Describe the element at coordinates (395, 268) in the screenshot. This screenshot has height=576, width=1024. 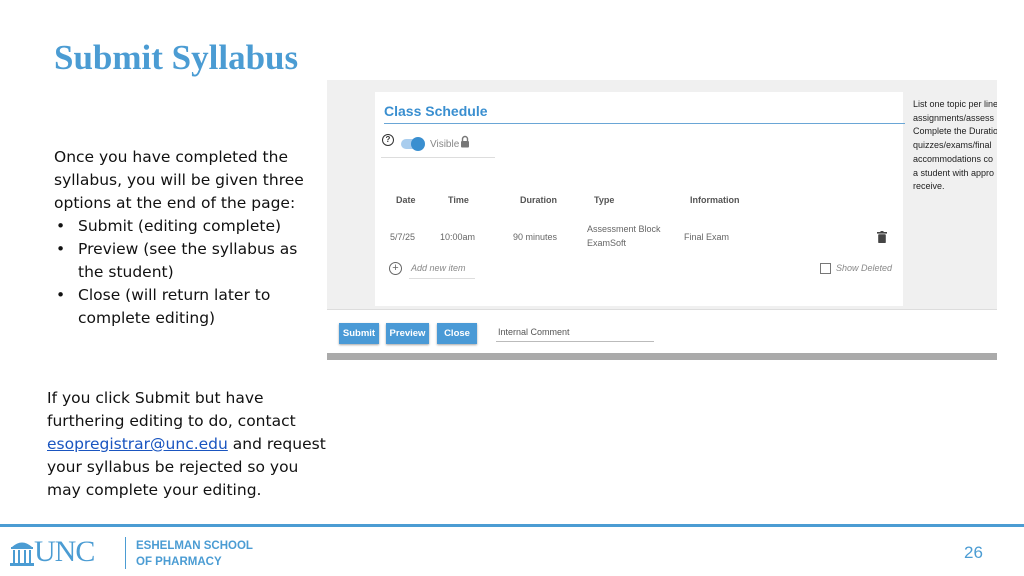
I see `add-circle-icon: +` at that location.